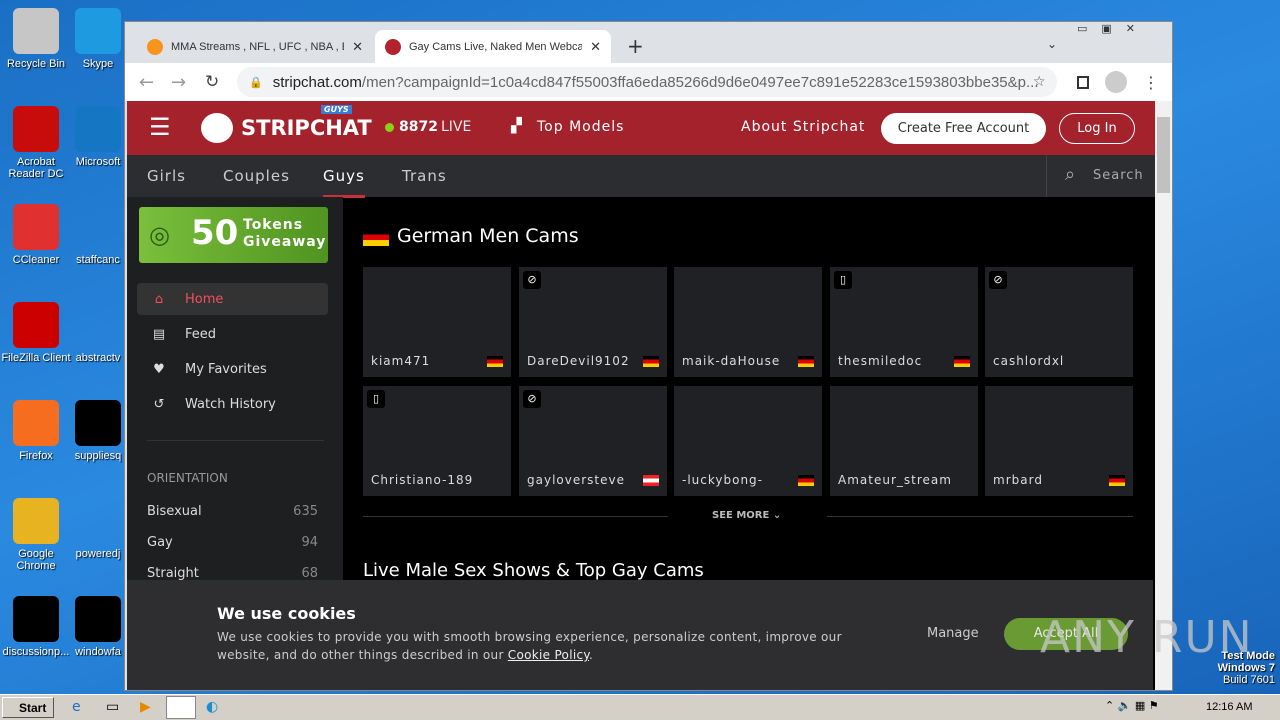  I want to click on nav-guys: Guys, so click(344, 182).